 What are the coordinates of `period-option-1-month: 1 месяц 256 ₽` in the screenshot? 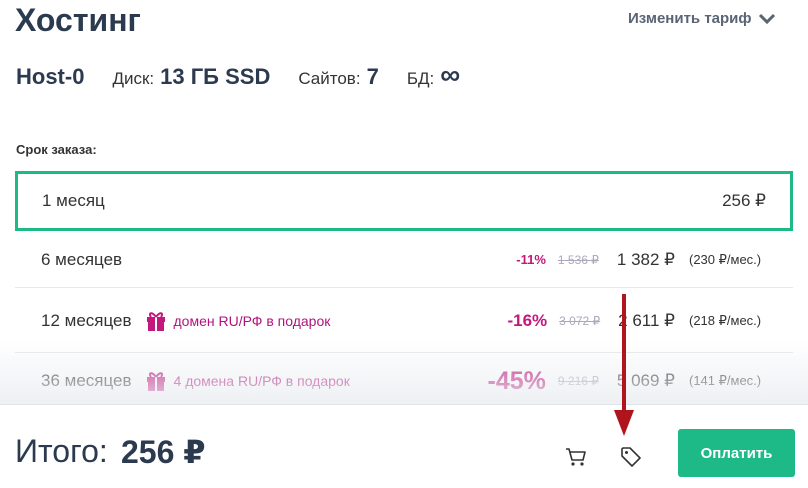 It's located at (404, 201).